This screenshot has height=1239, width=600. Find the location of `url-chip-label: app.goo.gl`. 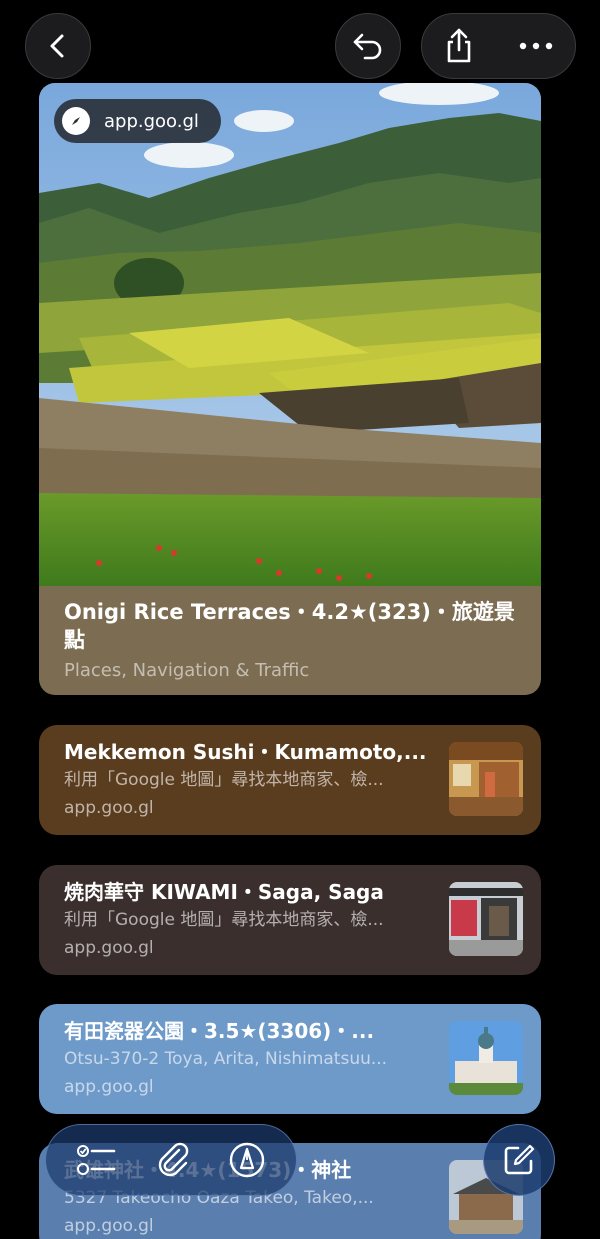

url-chip-label: app.goo.gl is located at coordinates (151, 121).